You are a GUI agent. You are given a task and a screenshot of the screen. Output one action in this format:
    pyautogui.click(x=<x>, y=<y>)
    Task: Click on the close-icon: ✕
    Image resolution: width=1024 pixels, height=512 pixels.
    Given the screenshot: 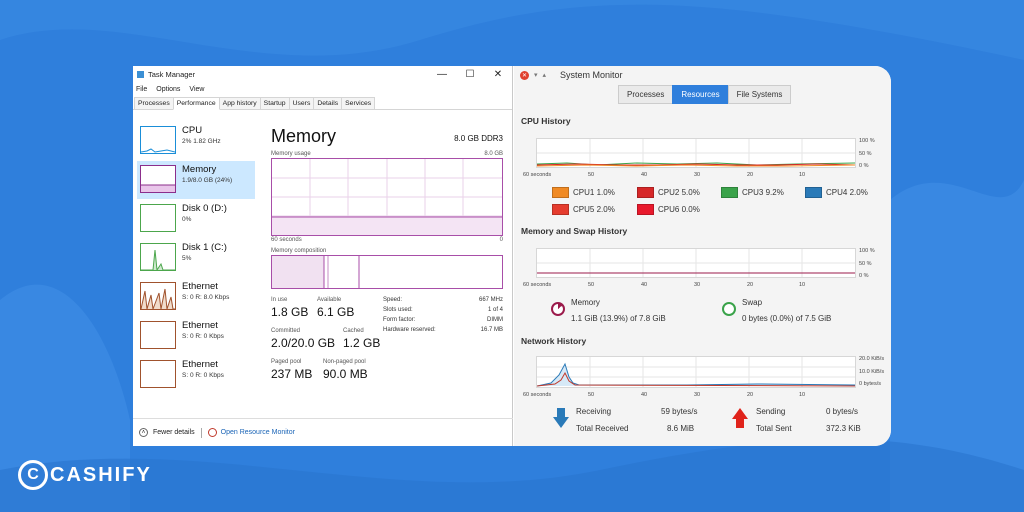 What is the action you would take?
    pyautogui.click(x=524, y=75)
    